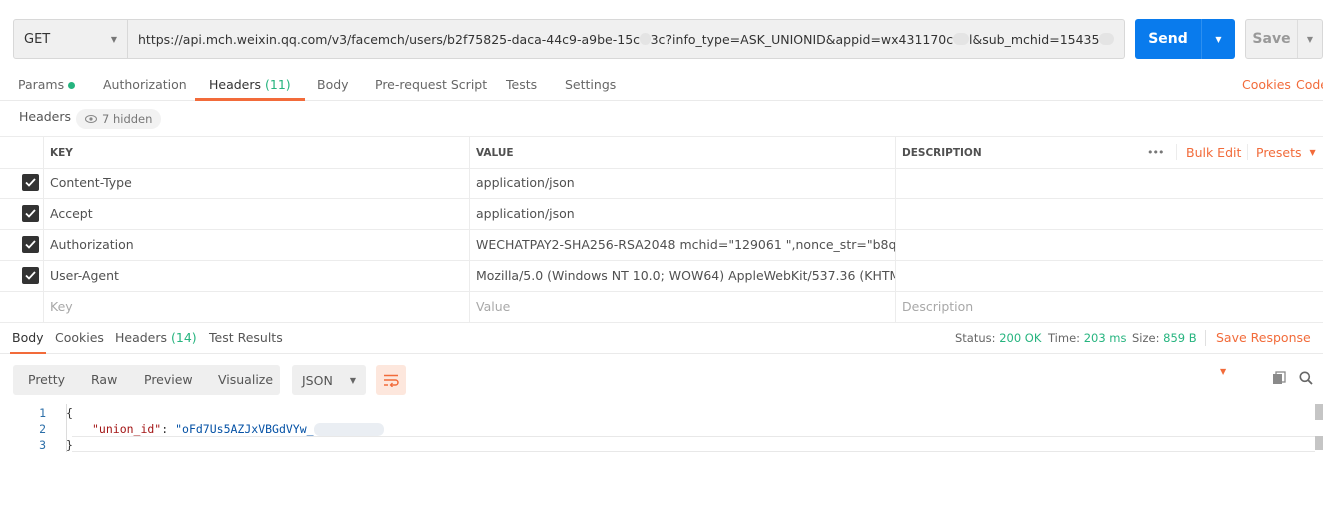 This screenshot has height=532, width=1323. I want to click on response-view-modes: Pretty Raw Preview Visualize, so click(146, 380).